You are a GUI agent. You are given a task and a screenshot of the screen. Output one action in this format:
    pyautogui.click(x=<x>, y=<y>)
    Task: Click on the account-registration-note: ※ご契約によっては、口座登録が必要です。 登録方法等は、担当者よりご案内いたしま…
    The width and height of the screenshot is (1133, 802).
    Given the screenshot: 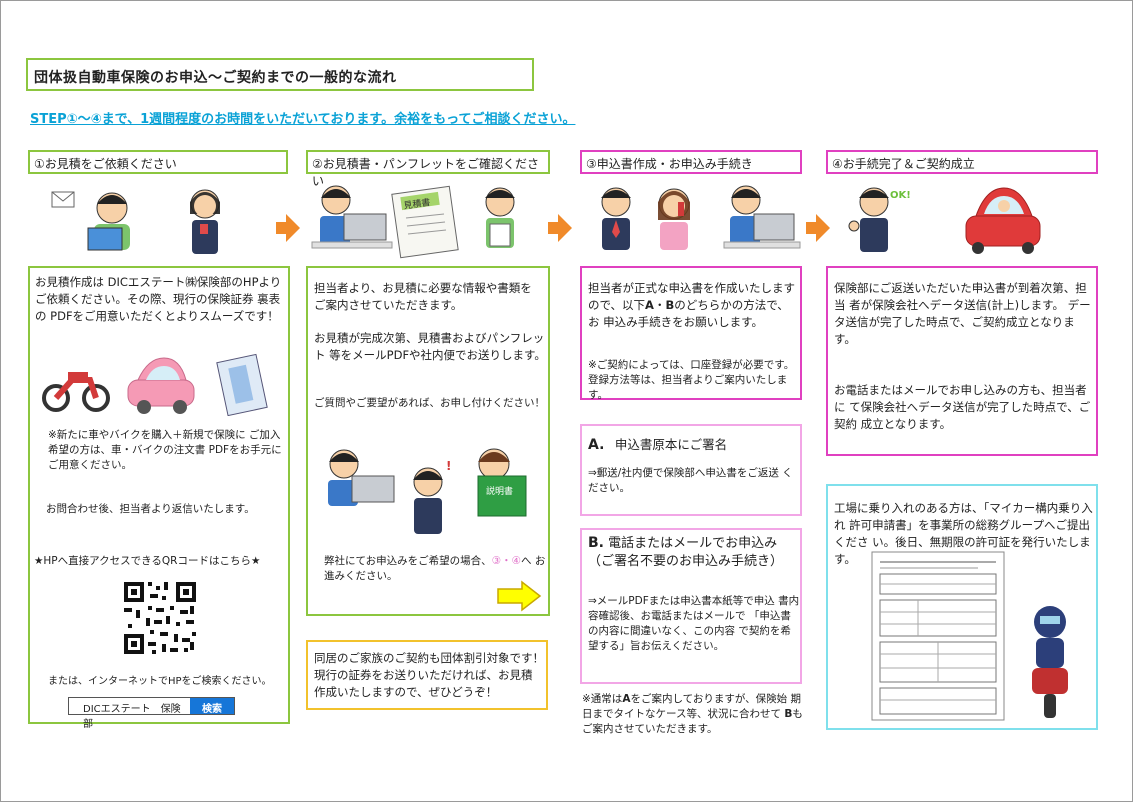 What is the action you would take?
    pyautogui.click(x=691, y=380)
    